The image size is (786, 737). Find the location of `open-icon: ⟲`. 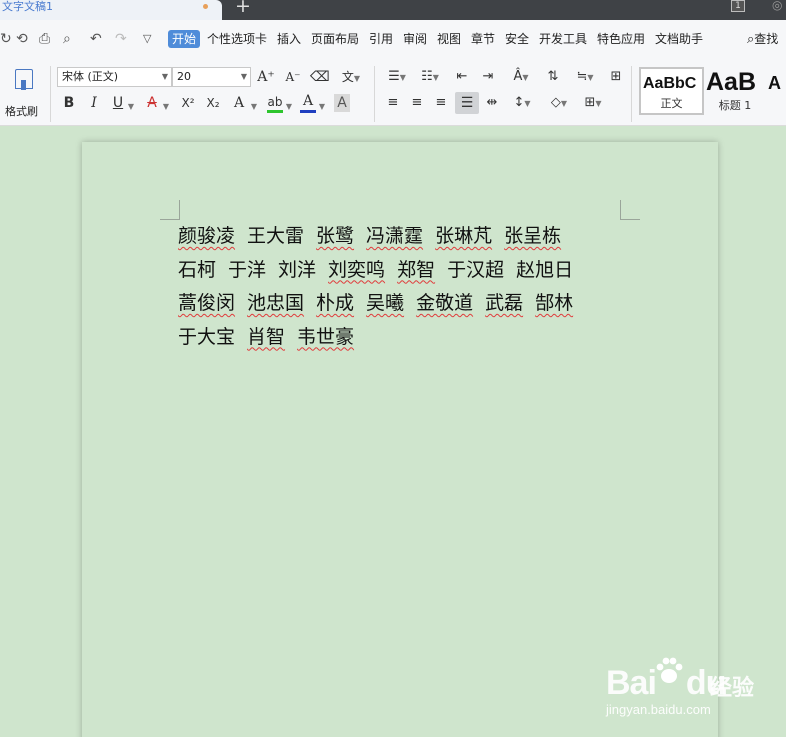

open-icon: ⟲ is located at coordinates (22, 39).